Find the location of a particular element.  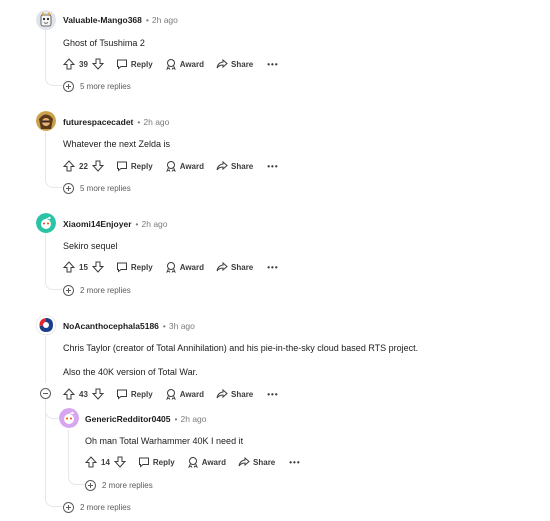

comment-body: Also the 40K version of Total War. is located at coordinates (130, 372).